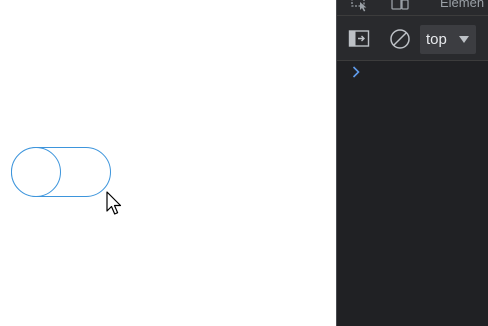  Describe the element at coordinates (464, 39) in the screenshot. I see `dropdown-arrow-icon` at that location.